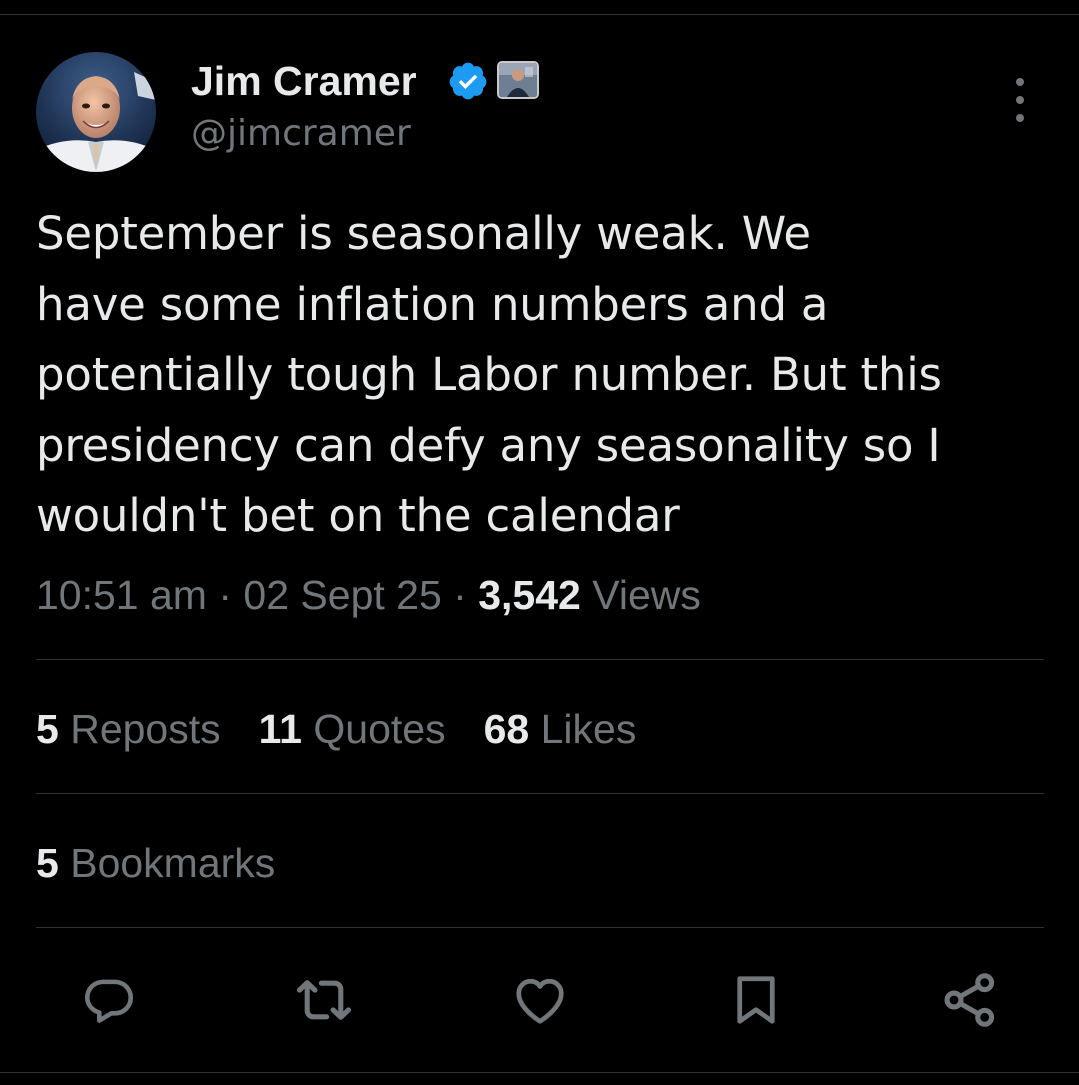 This screenshot has height=1085, width=1079. Describe the element at coordinates (342, 595) in the screenshot. I see `tweet-date: 02 Sept 25` at that location.